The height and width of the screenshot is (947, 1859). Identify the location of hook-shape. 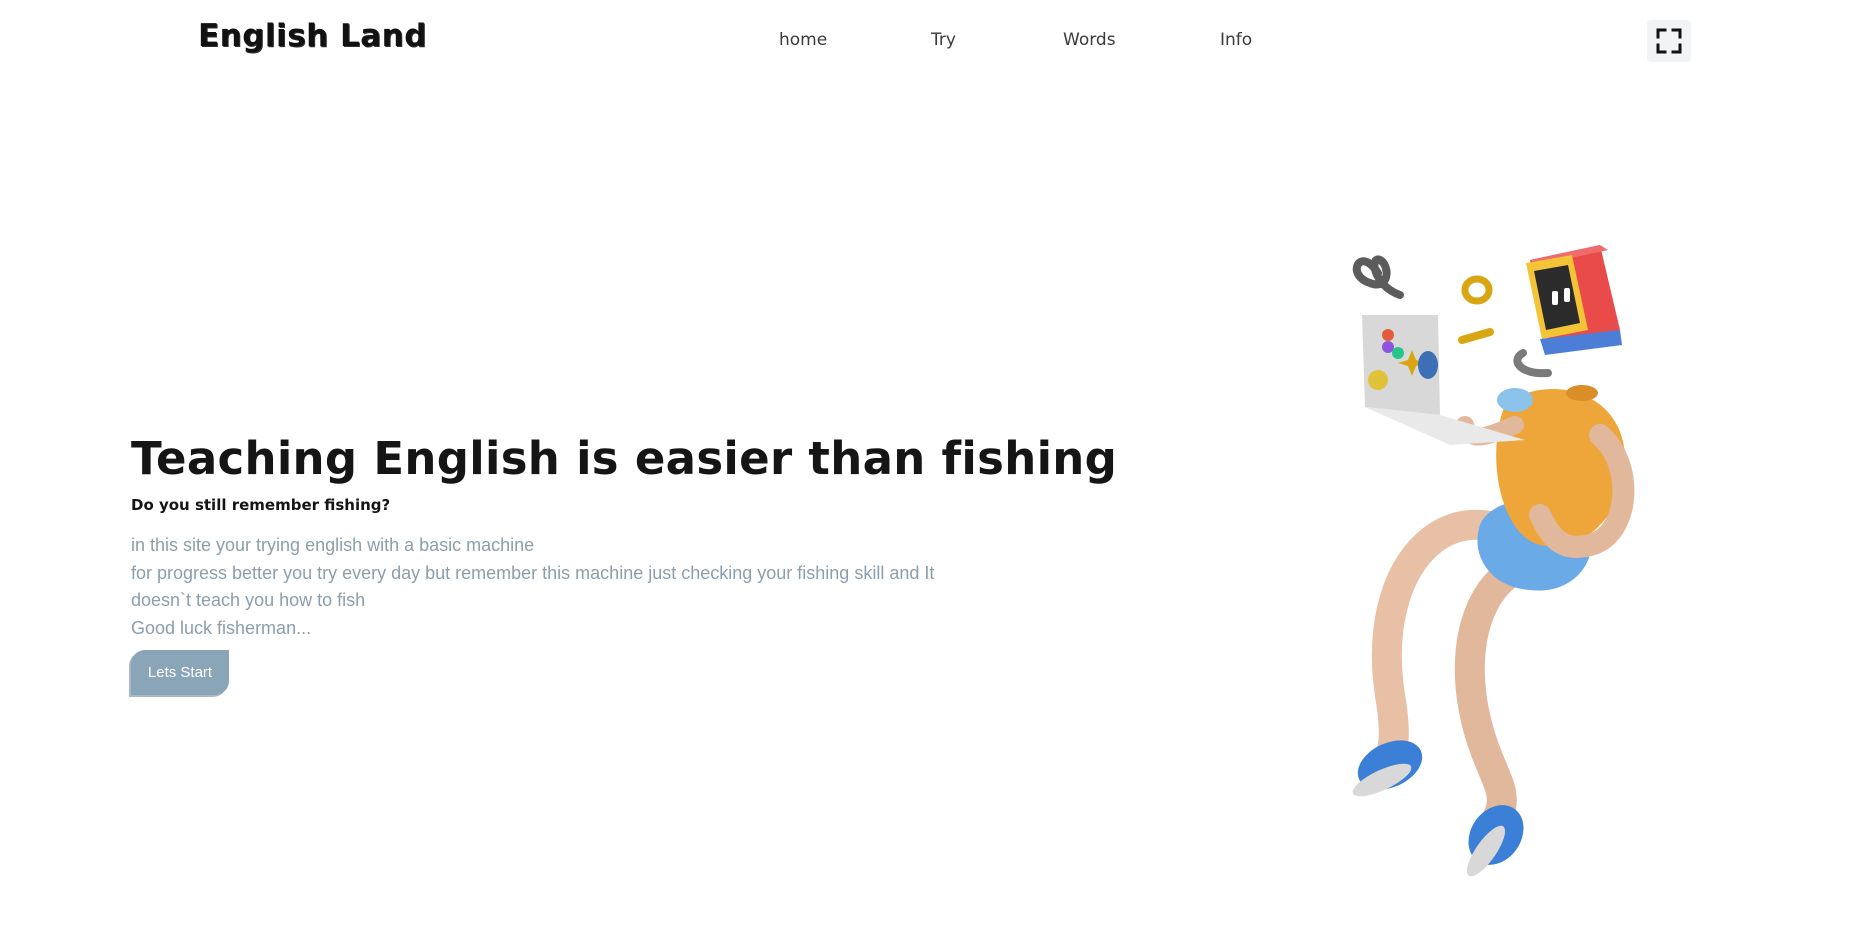
(1532, 363).